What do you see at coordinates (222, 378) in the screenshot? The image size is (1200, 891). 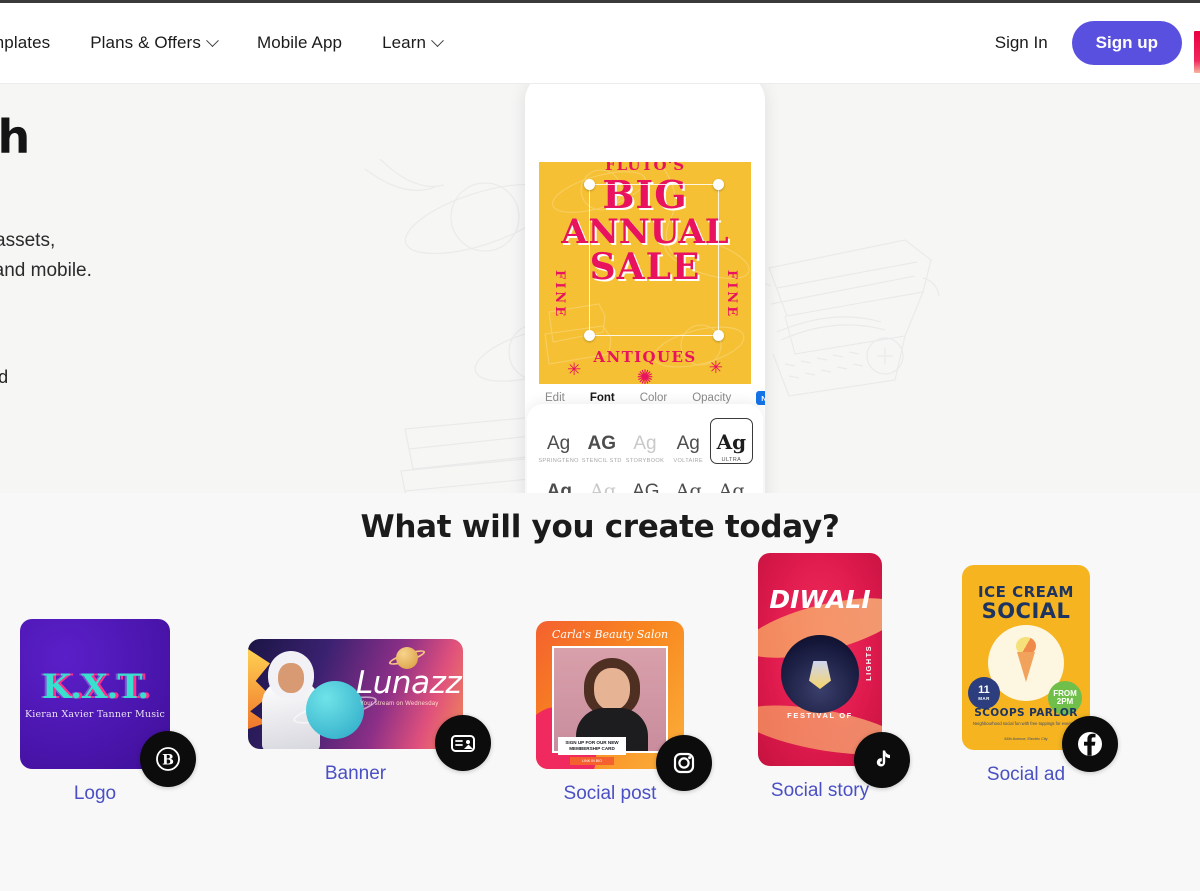 I see `hero-bullet-no-credit-card: No credit card required` at bounding box center [222, 378].